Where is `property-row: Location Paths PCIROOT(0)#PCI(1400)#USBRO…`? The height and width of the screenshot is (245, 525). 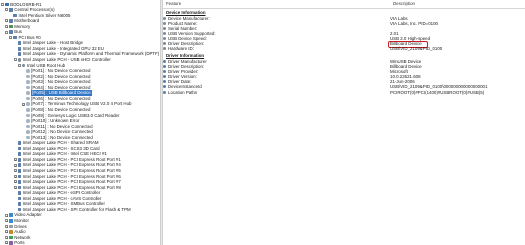
property-row: Location Paths PCIROOT(0)#PCI(1400)#USBRO… is located at coordinates (344, 92).